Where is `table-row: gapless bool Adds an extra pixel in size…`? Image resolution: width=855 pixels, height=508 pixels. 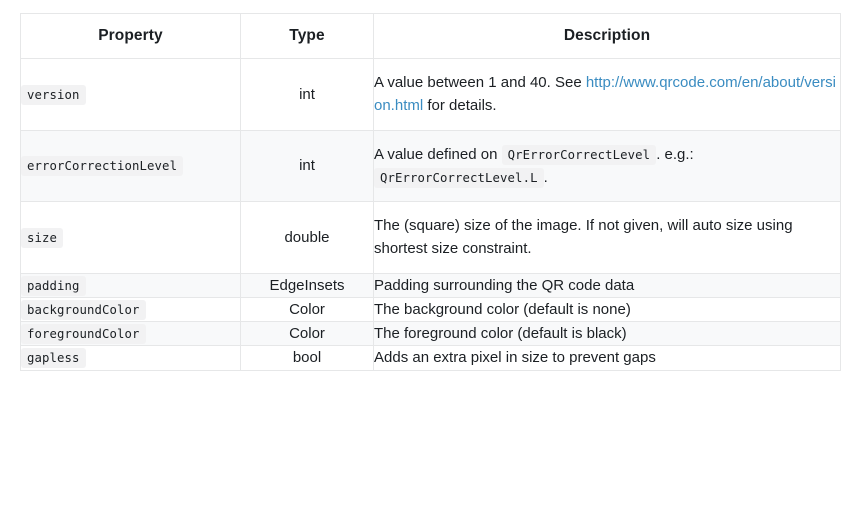 table-row: gapless bool Adds an extra pixel in size… is located at coordinates (430, 358).